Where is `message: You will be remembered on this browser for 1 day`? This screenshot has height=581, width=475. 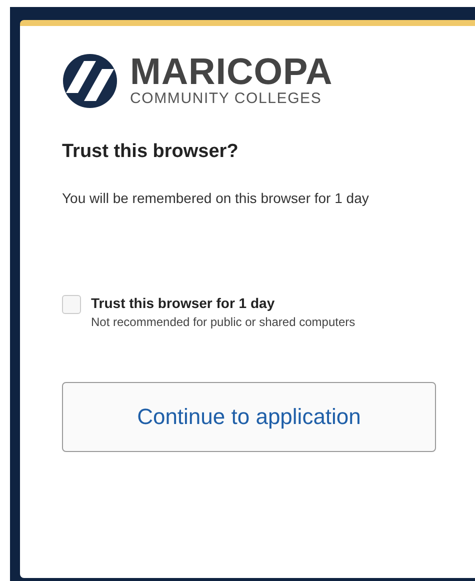 message: You will be remembered on this browser for 1 day is located at coordinates (216, 198).